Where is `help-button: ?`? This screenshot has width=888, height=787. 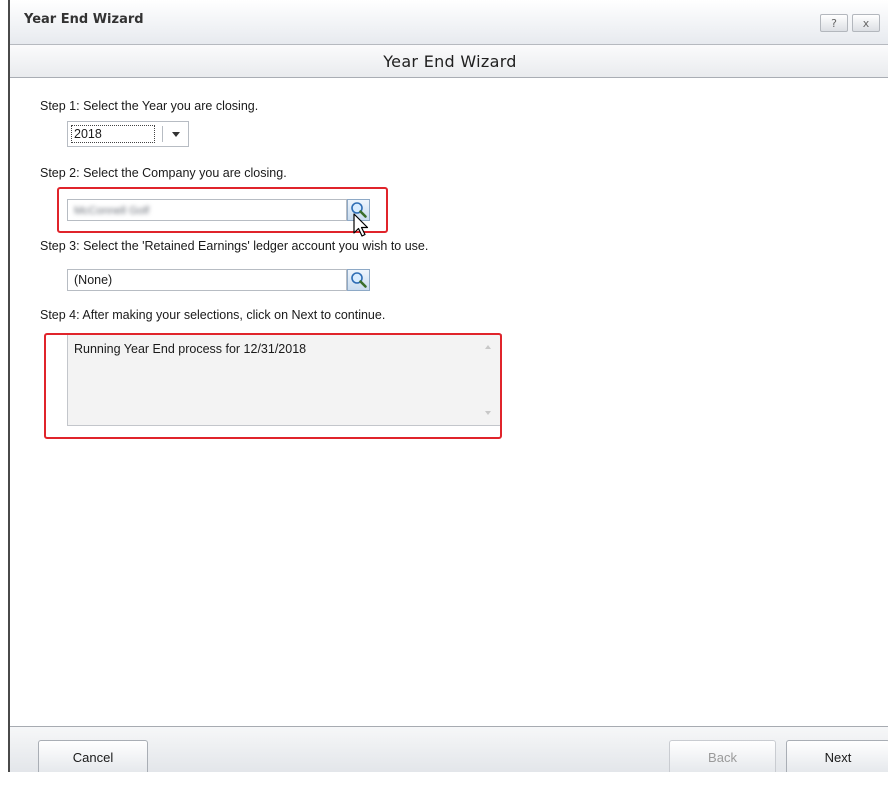 help-button: ? is located at coordinates (834, 23).